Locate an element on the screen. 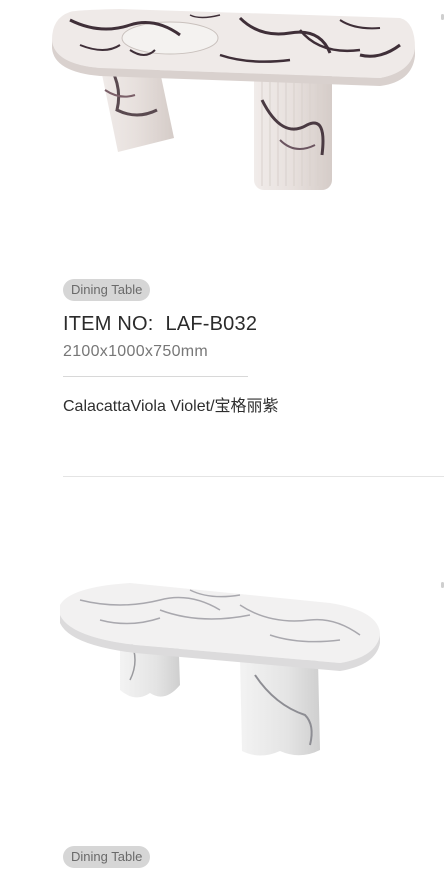  item-number-label: ITEM NO: is located at coordinates (108, 324).